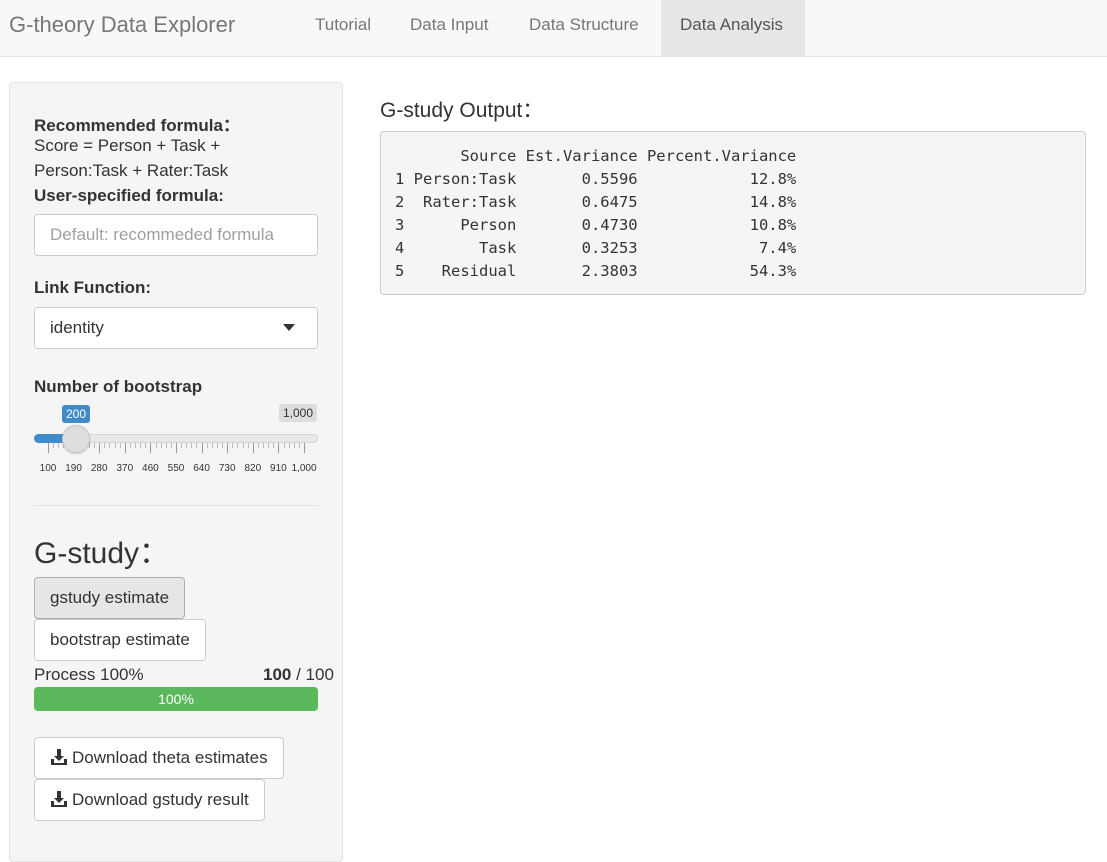  I want to click on progress-fill: 100%, so click(176, 699).